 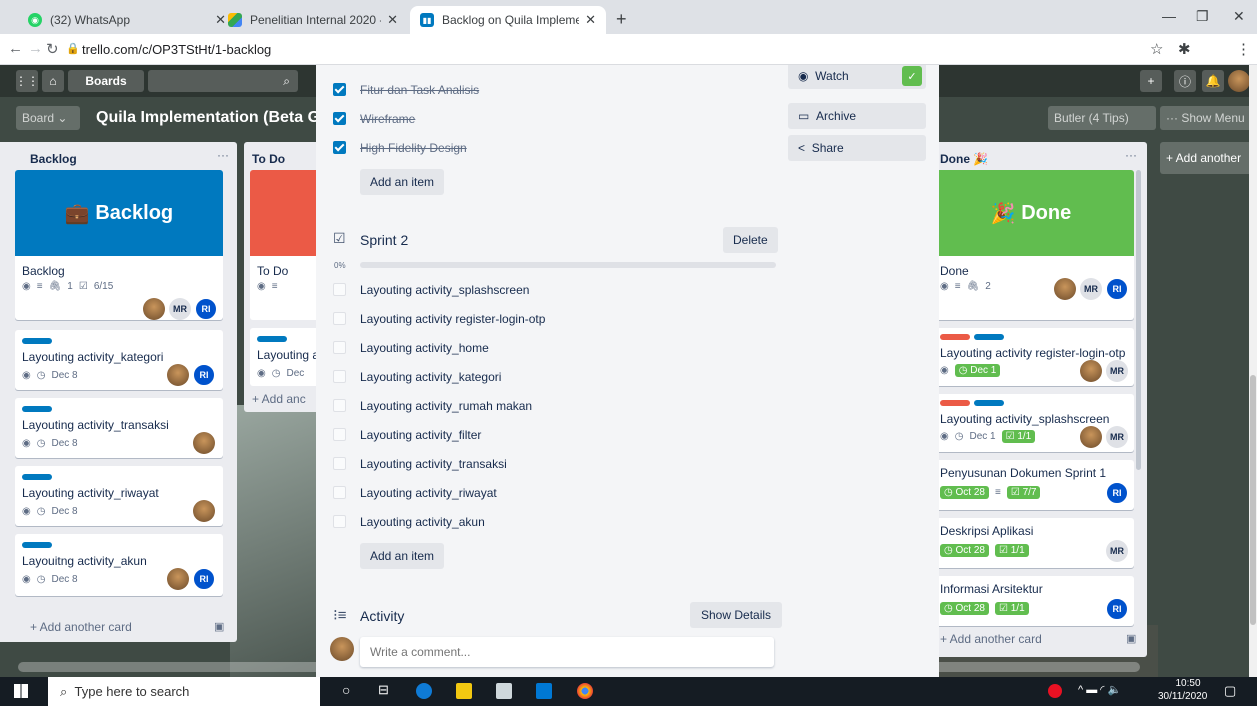 What do you see at coordinates (1099, 689) in the screenshot?
I see `system-tray-icons: ^ ▬ ◜ 🔈` at bounding box center [1099, 689].